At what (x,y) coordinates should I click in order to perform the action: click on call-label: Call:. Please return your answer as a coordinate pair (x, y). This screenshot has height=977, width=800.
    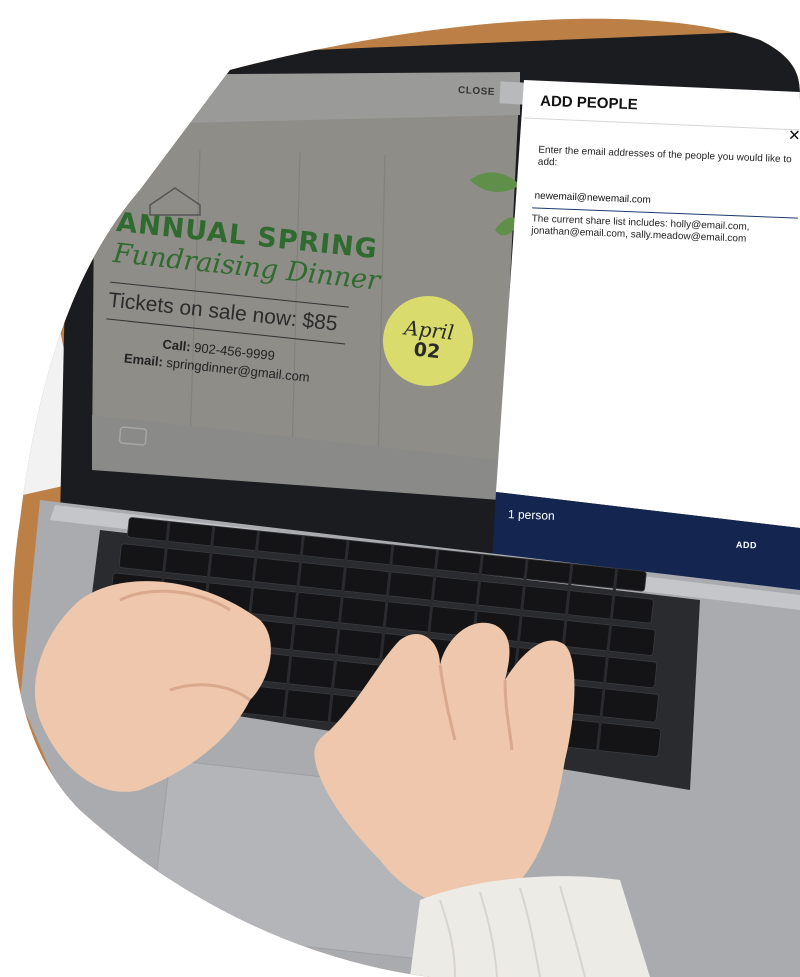
    Looking at the image, I should click on (176, 345).